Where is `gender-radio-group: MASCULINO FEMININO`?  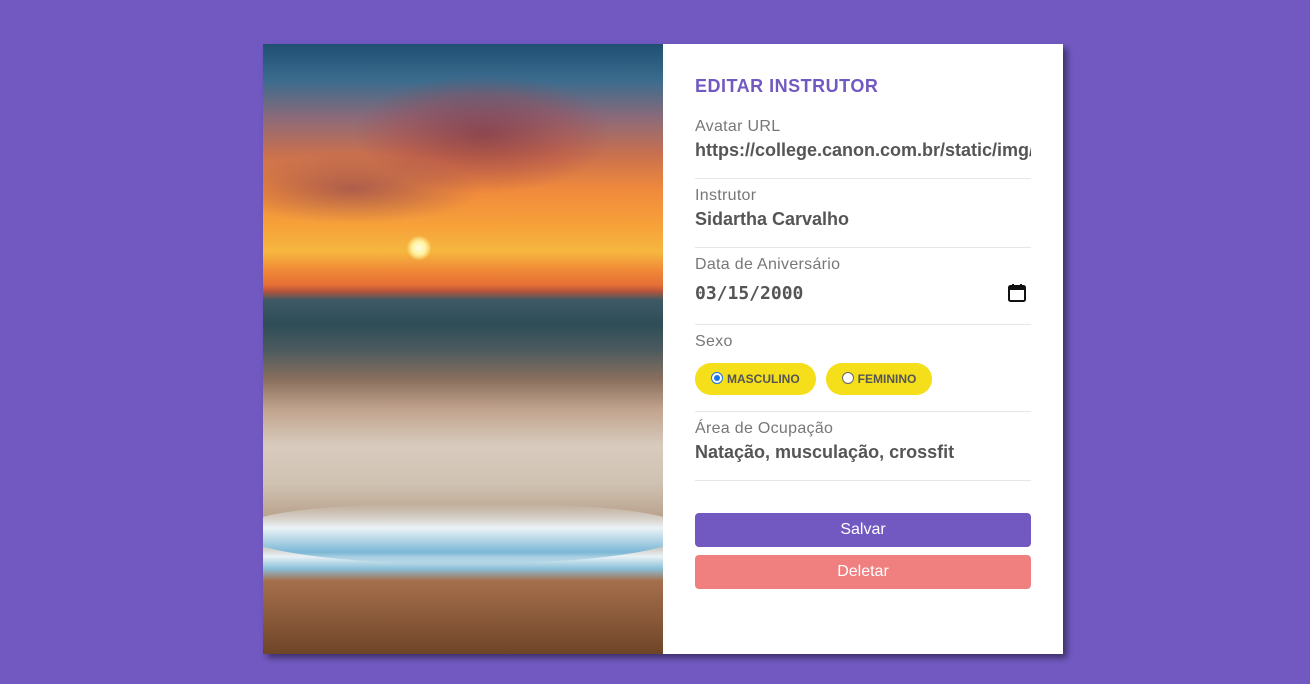 gender-radio-group: MASCULINO FEMININO is located at coordinates (863, 379).